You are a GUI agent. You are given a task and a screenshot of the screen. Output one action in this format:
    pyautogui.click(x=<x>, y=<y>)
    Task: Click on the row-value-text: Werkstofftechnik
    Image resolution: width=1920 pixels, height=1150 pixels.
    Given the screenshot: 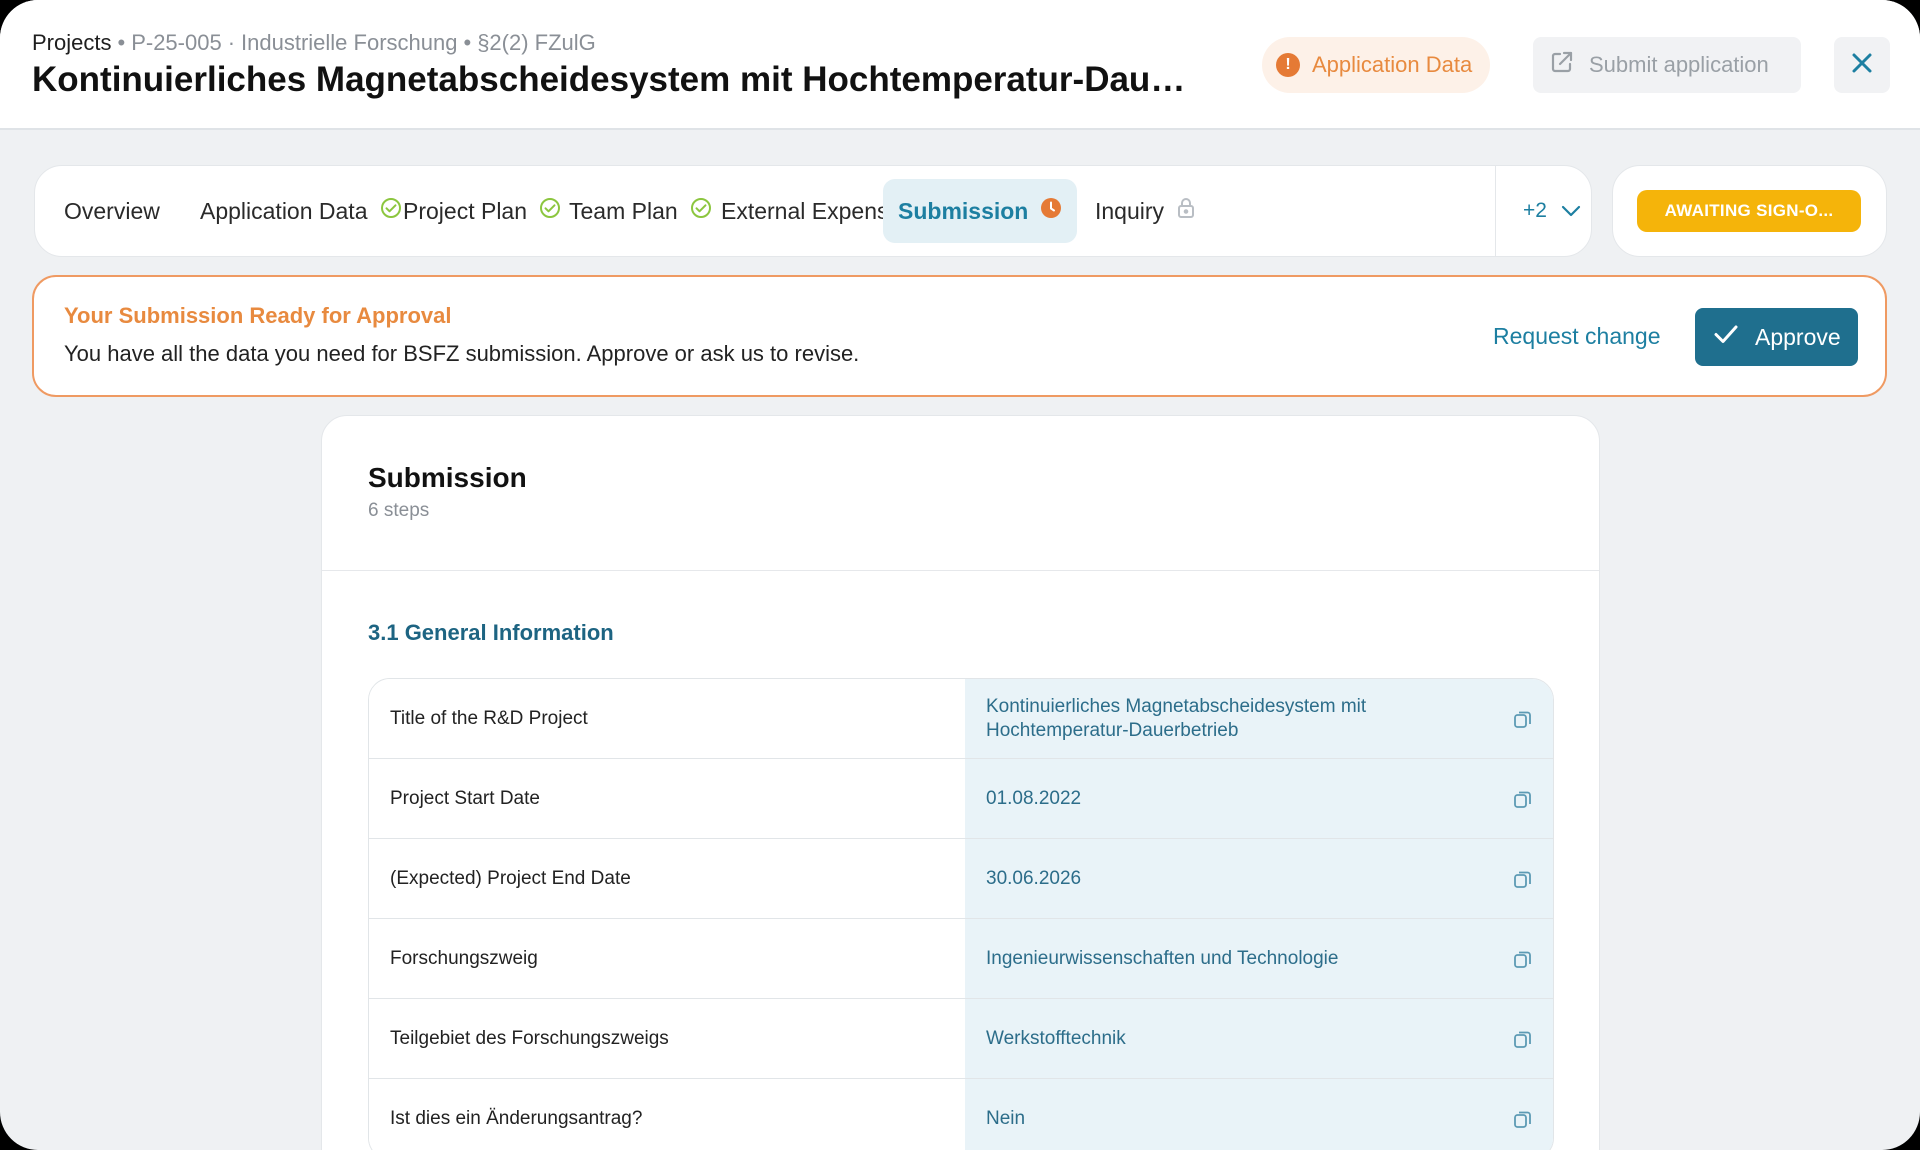 What is the action you would take?
    pyautogui.click(x=1056, y=1038)
    